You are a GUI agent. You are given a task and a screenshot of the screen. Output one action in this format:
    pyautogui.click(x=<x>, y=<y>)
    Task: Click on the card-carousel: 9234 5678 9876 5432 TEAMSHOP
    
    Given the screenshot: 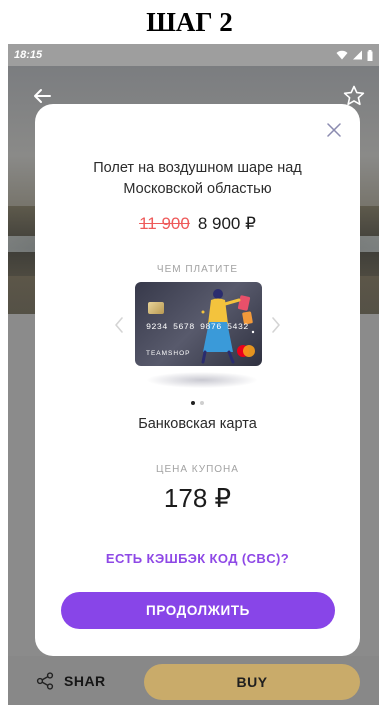 What is the action you would take?
    pyautogui.click(x=197, y=337)
    